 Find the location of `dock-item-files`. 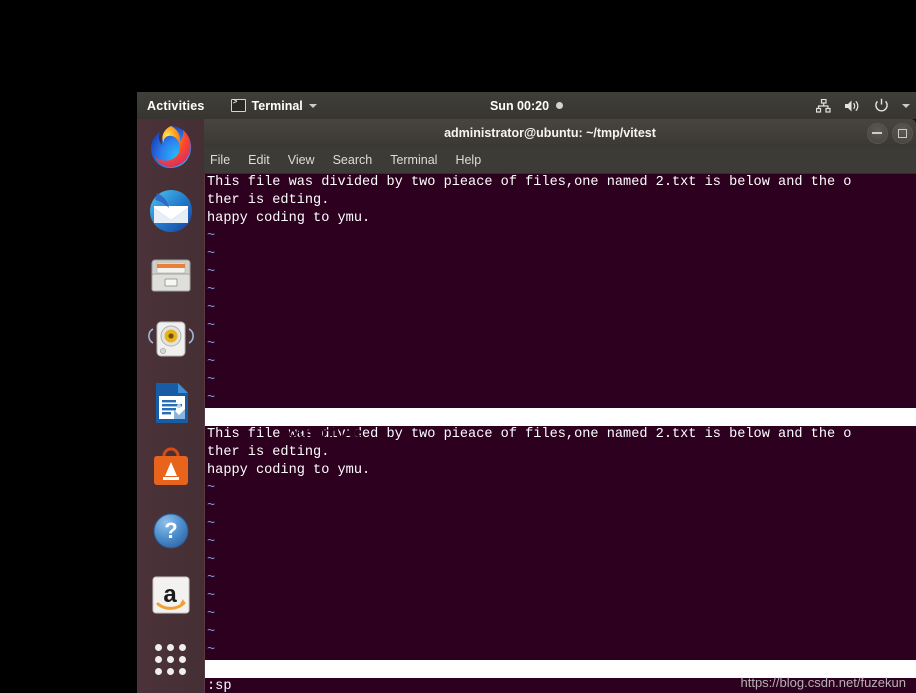

dock-item-files is located at coordinates (171, 275).